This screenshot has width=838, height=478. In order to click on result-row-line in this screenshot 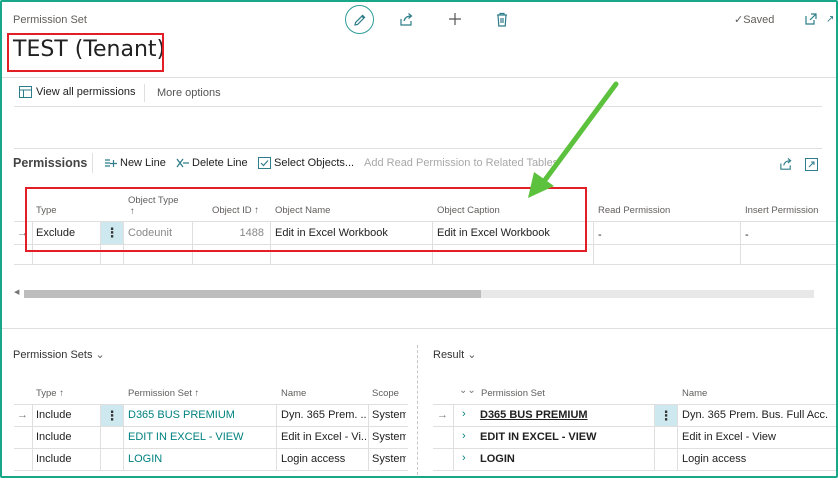, I will do `click(634, 470)`.